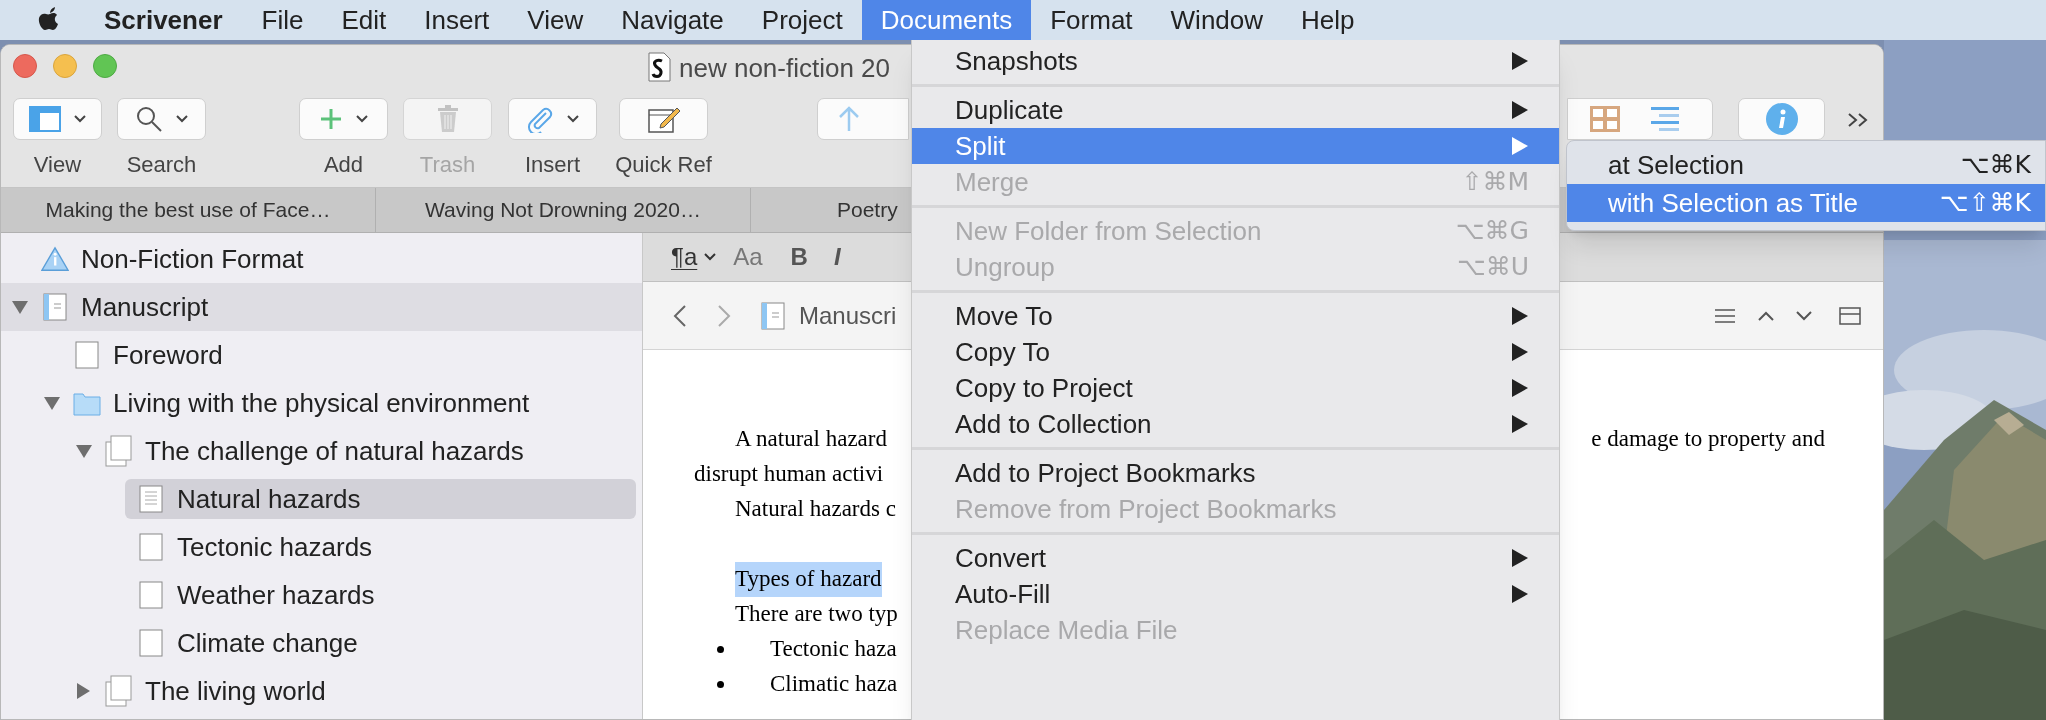  I want to click on binder-item-label: Climate change, so click(267, 643).